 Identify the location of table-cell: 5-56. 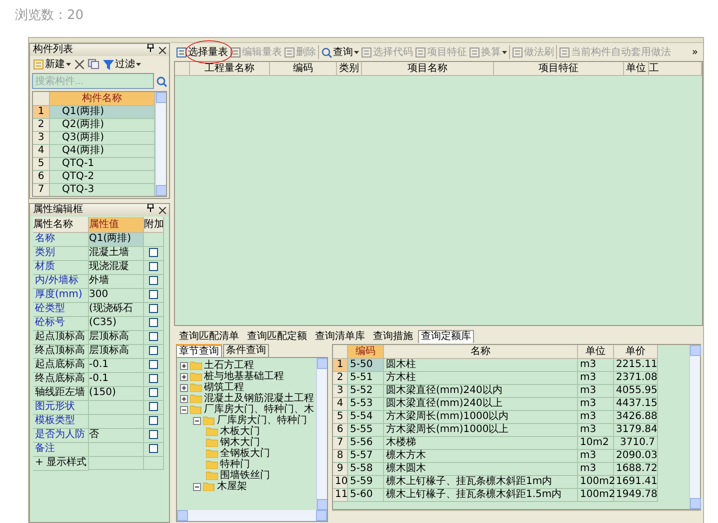
(366, 443).